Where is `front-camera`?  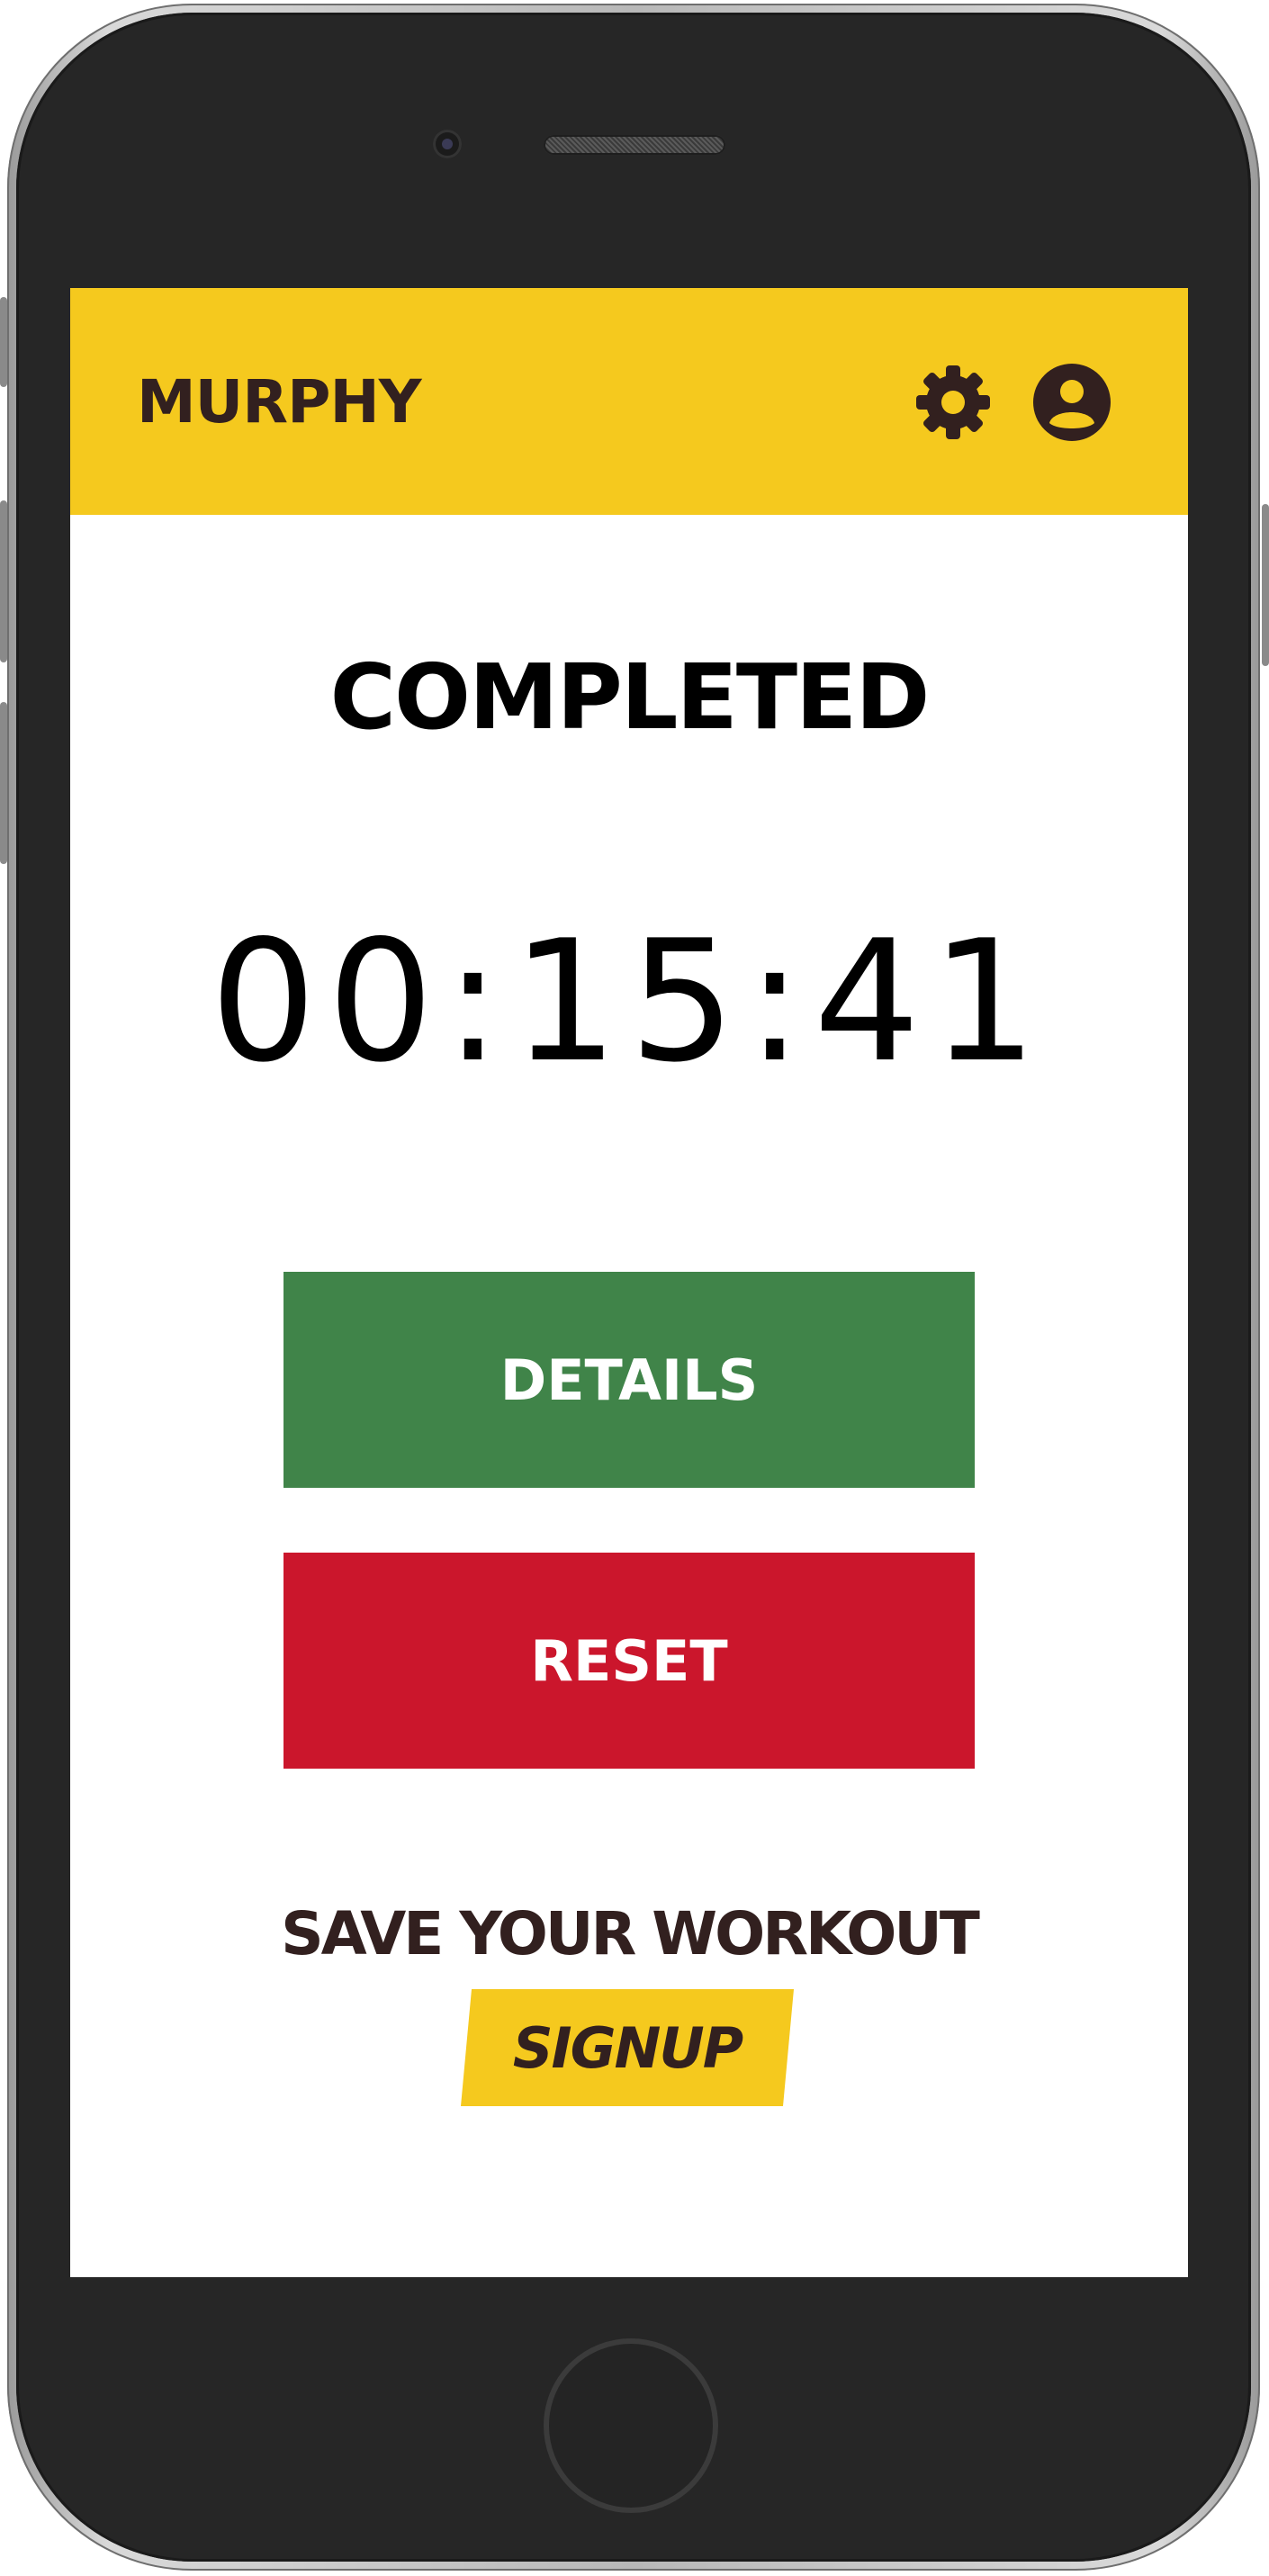 front-camera is located at coordinates (447, 144).